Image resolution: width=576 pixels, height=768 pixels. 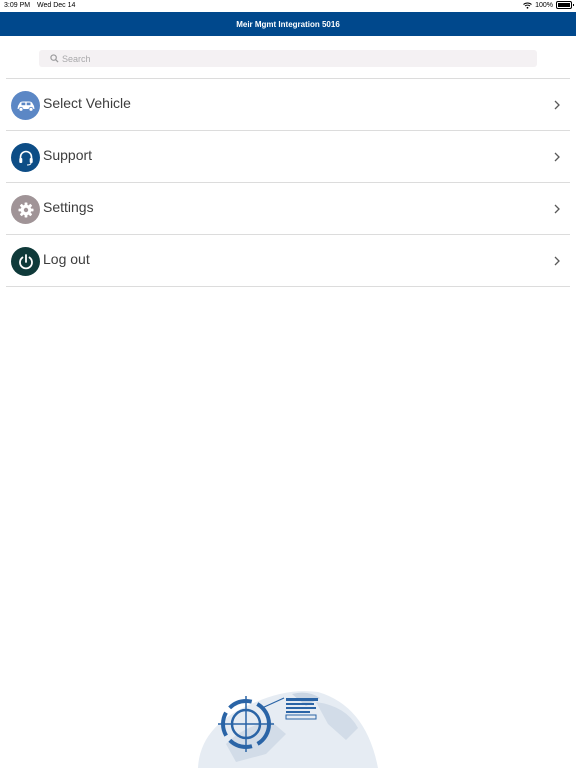 I want to click on search-icon, so click(x=54, y=58).